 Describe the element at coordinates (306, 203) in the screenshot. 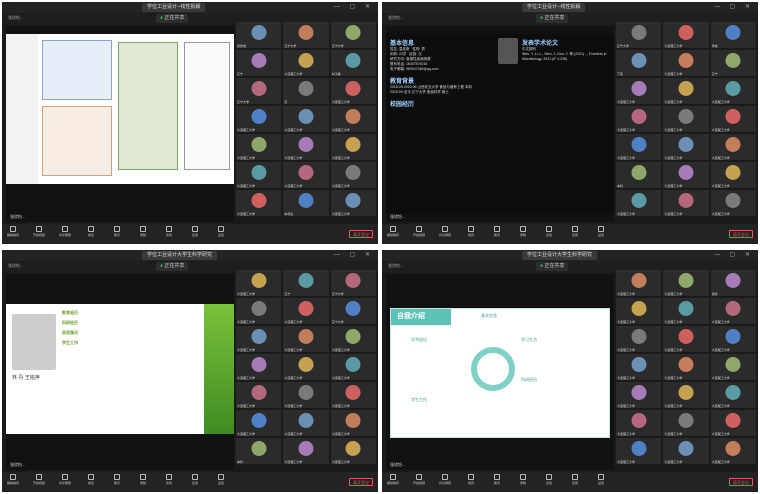

I see `participant-tile: 本科生` at that location.